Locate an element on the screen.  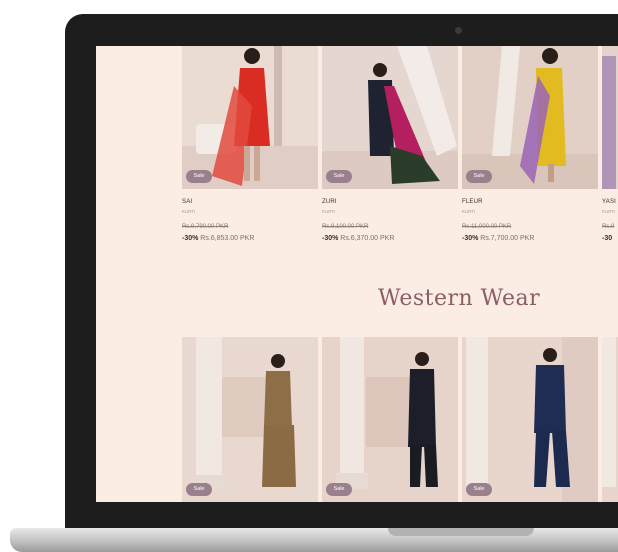
price-row: -30% Rs.7,700.00 PKR is located at coordinates (498, 238).